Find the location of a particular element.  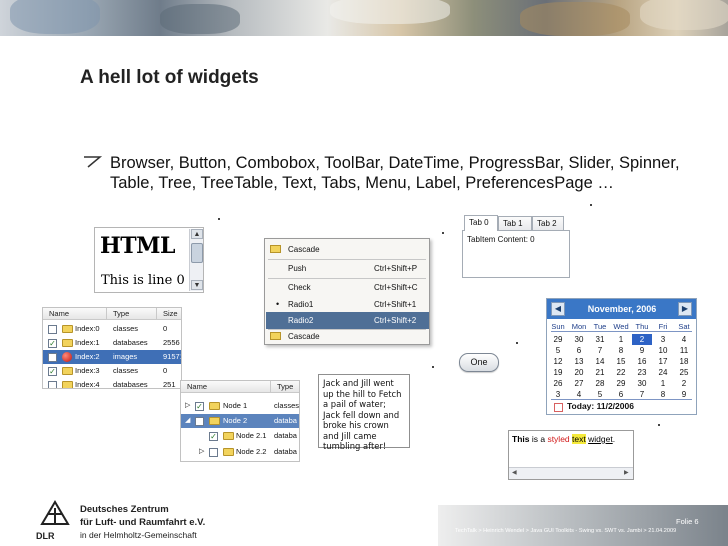

tree-row: ▷ Node 2.2 databa is located at coordinates (240, 452).